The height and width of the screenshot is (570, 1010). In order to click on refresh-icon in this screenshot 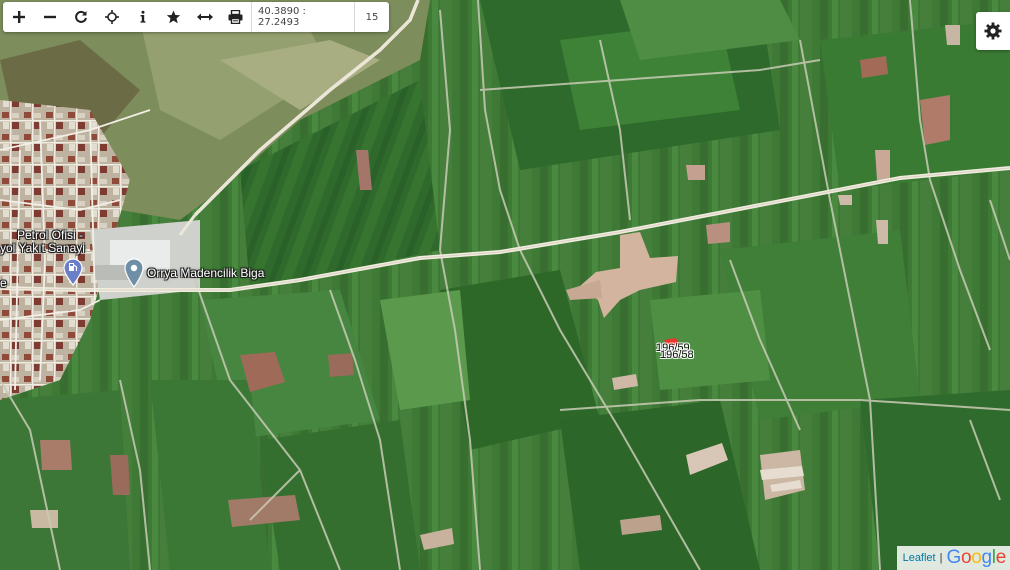, I will do `click(80, 16)`.